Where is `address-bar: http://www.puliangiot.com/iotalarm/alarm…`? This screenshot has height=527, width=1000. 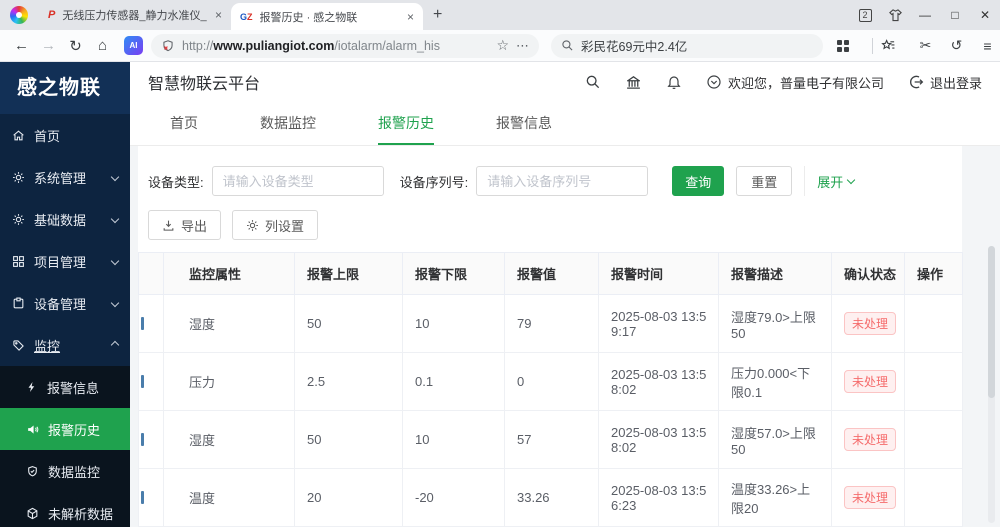
address-bar: http://www.puliangiot.com/iotalarm/alarm… is located at coordinates (345, 45).